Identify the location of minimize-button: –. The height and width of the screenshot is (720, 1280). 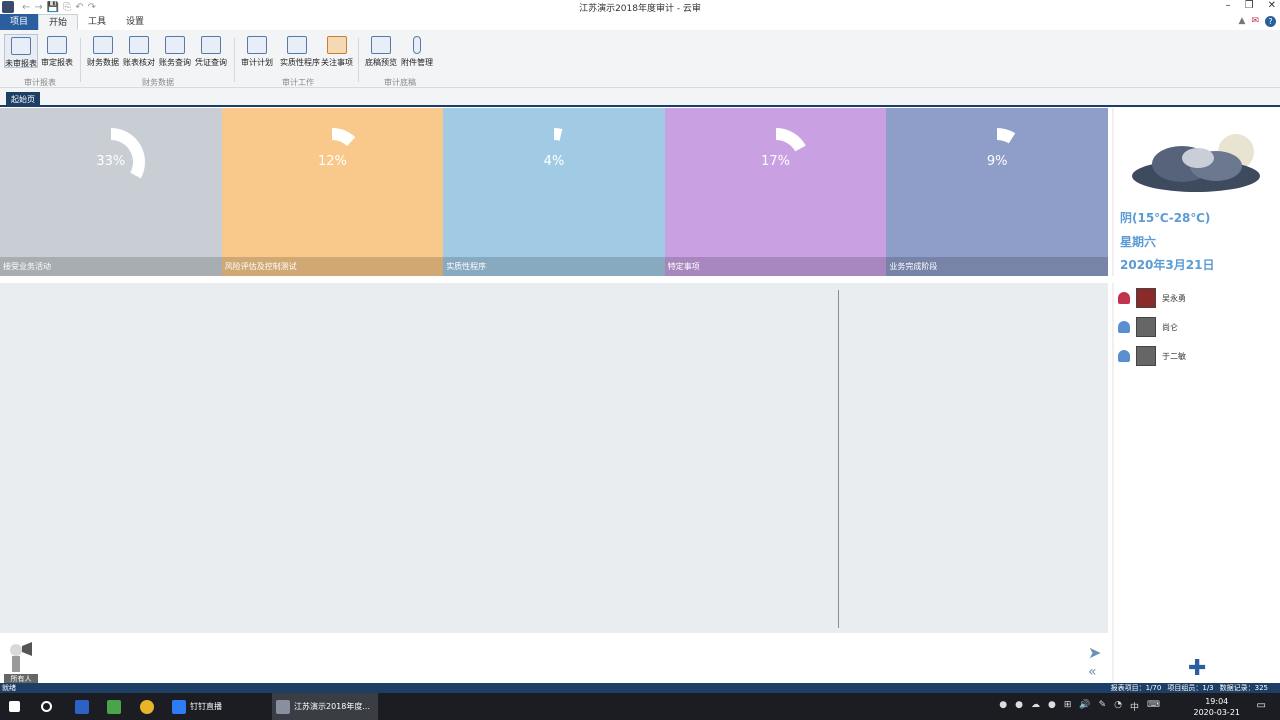
(1228, 5).